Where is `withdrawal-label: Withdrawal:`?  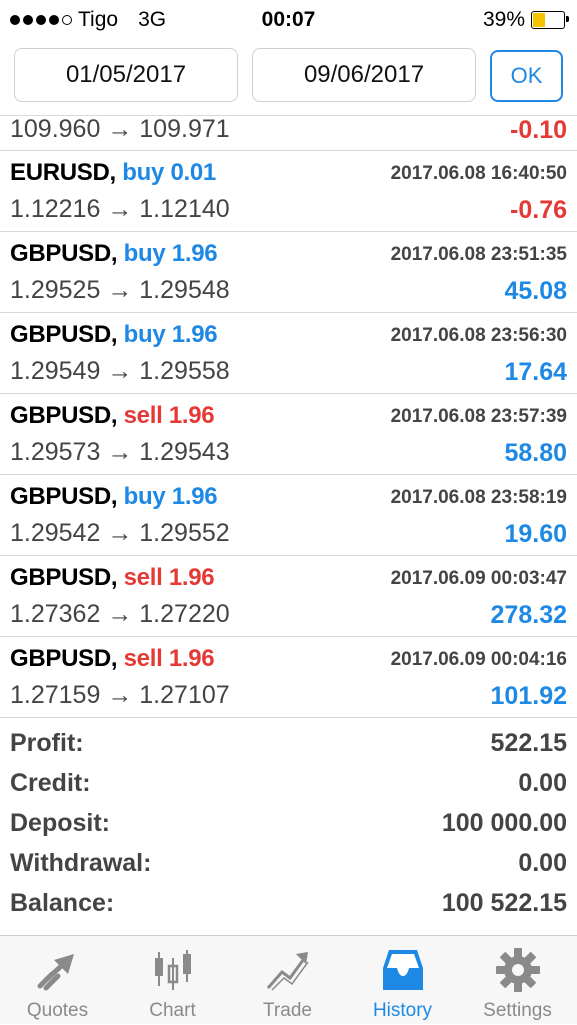 withdrawal-label: Withdrawal: is located at coordinates (81, 863).